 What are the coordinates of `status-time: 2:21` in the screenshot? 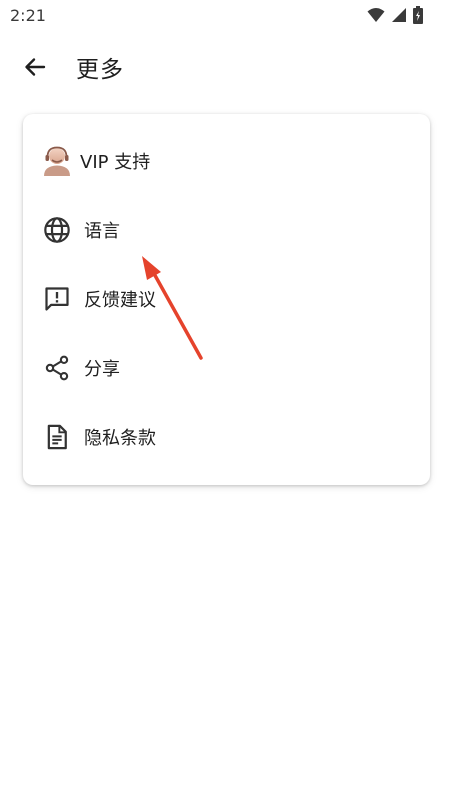 It's located at (28, 15).